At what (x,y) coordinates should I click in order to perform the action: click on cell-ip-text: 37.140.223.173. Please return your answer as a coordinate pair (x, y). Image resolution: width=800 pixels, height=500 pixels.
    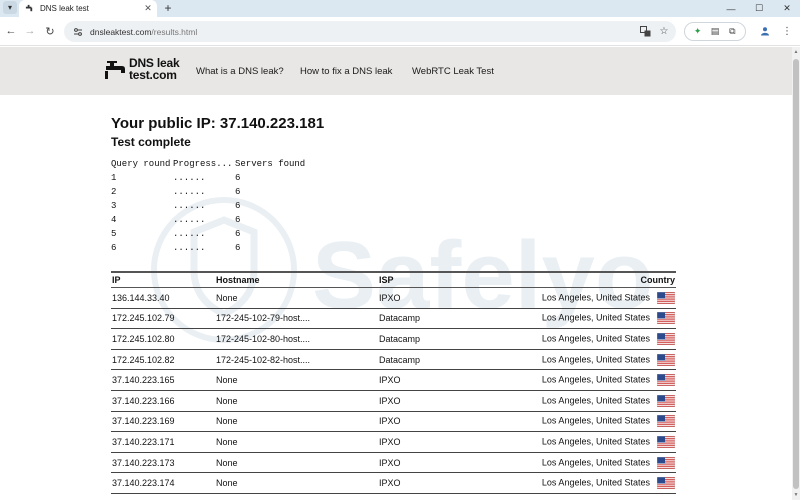
    Looking at the image, I should click on (143, 462).